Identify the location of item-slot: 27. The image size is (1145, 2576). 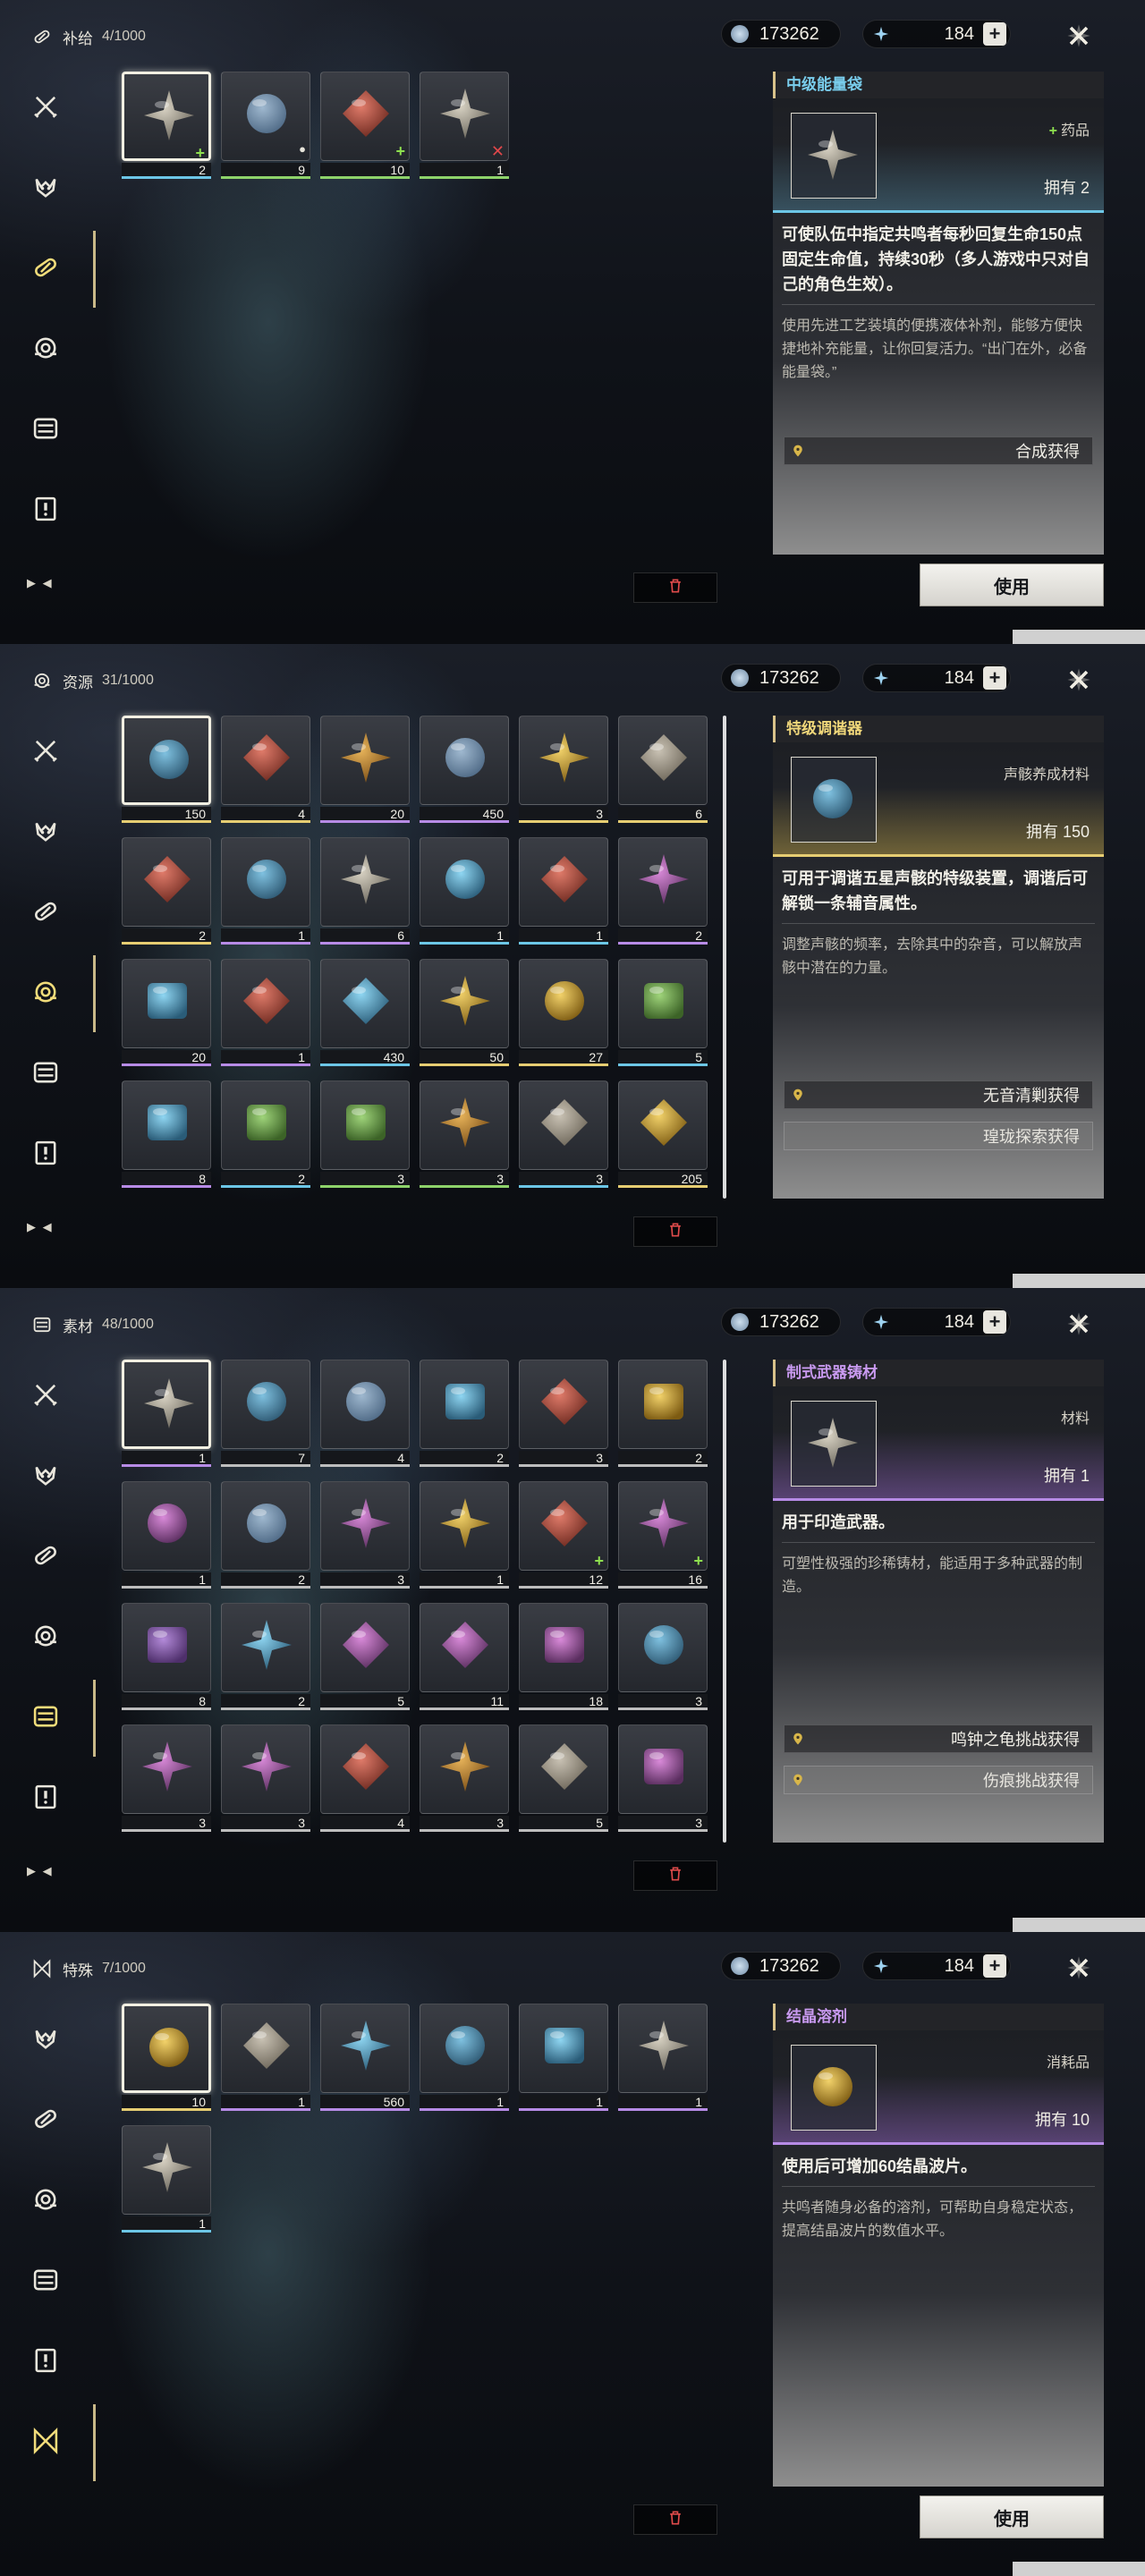
(563, 1012).